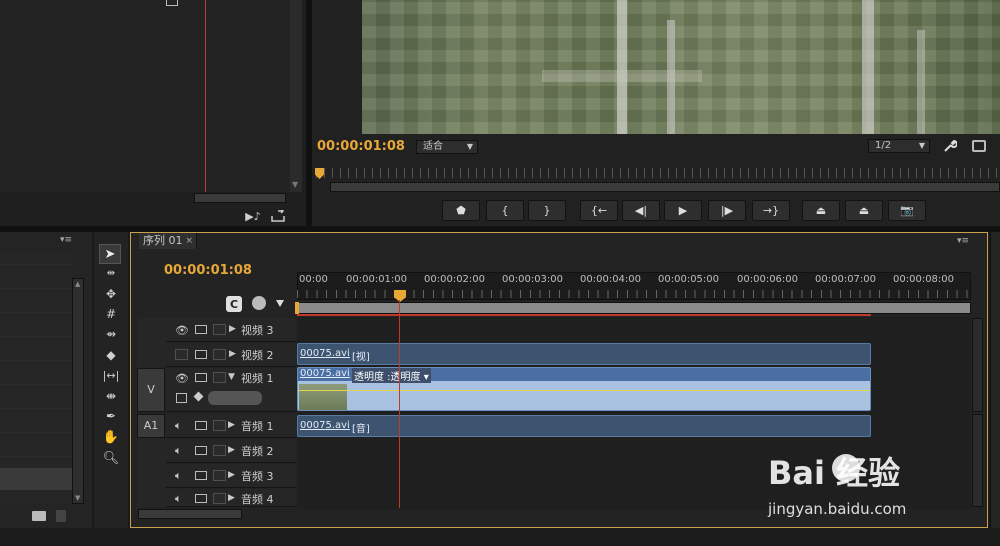 The image size is (1000, 546). What do you see at coordinates (181, 398) in the screenshot?
I see `display-style-icon` at bounding box center [181, 398].